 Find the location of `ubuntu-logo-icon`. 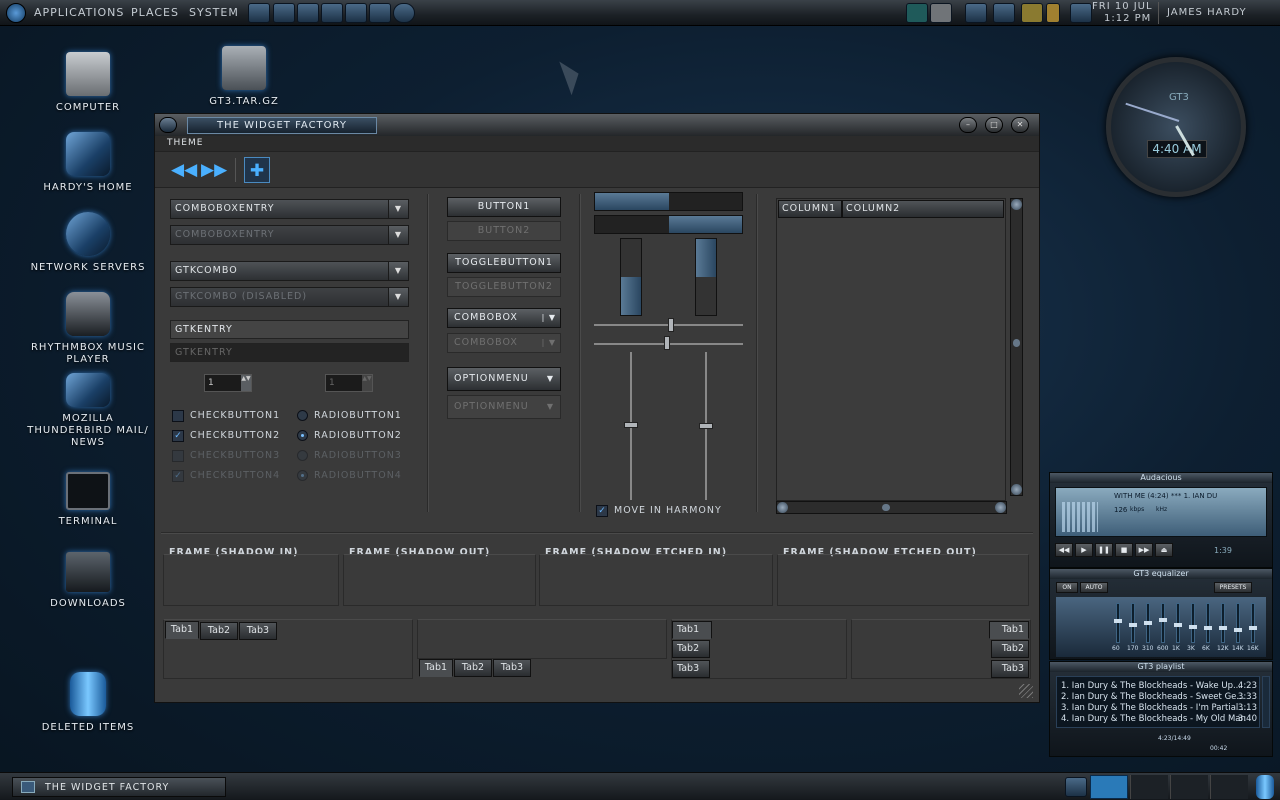

ubuntu-logo-icon is located at coordinates (16, 13).